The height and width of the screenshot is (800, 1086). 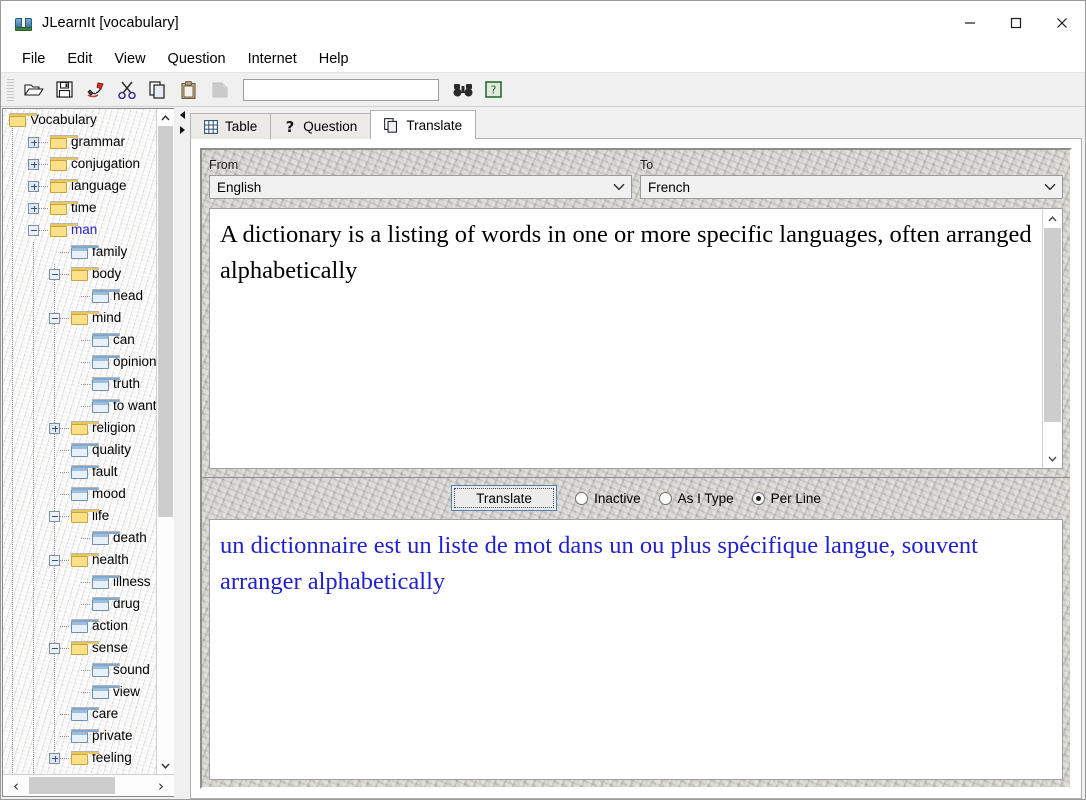 I want to click on tree-item-death: death, so click(x=79, y=538).